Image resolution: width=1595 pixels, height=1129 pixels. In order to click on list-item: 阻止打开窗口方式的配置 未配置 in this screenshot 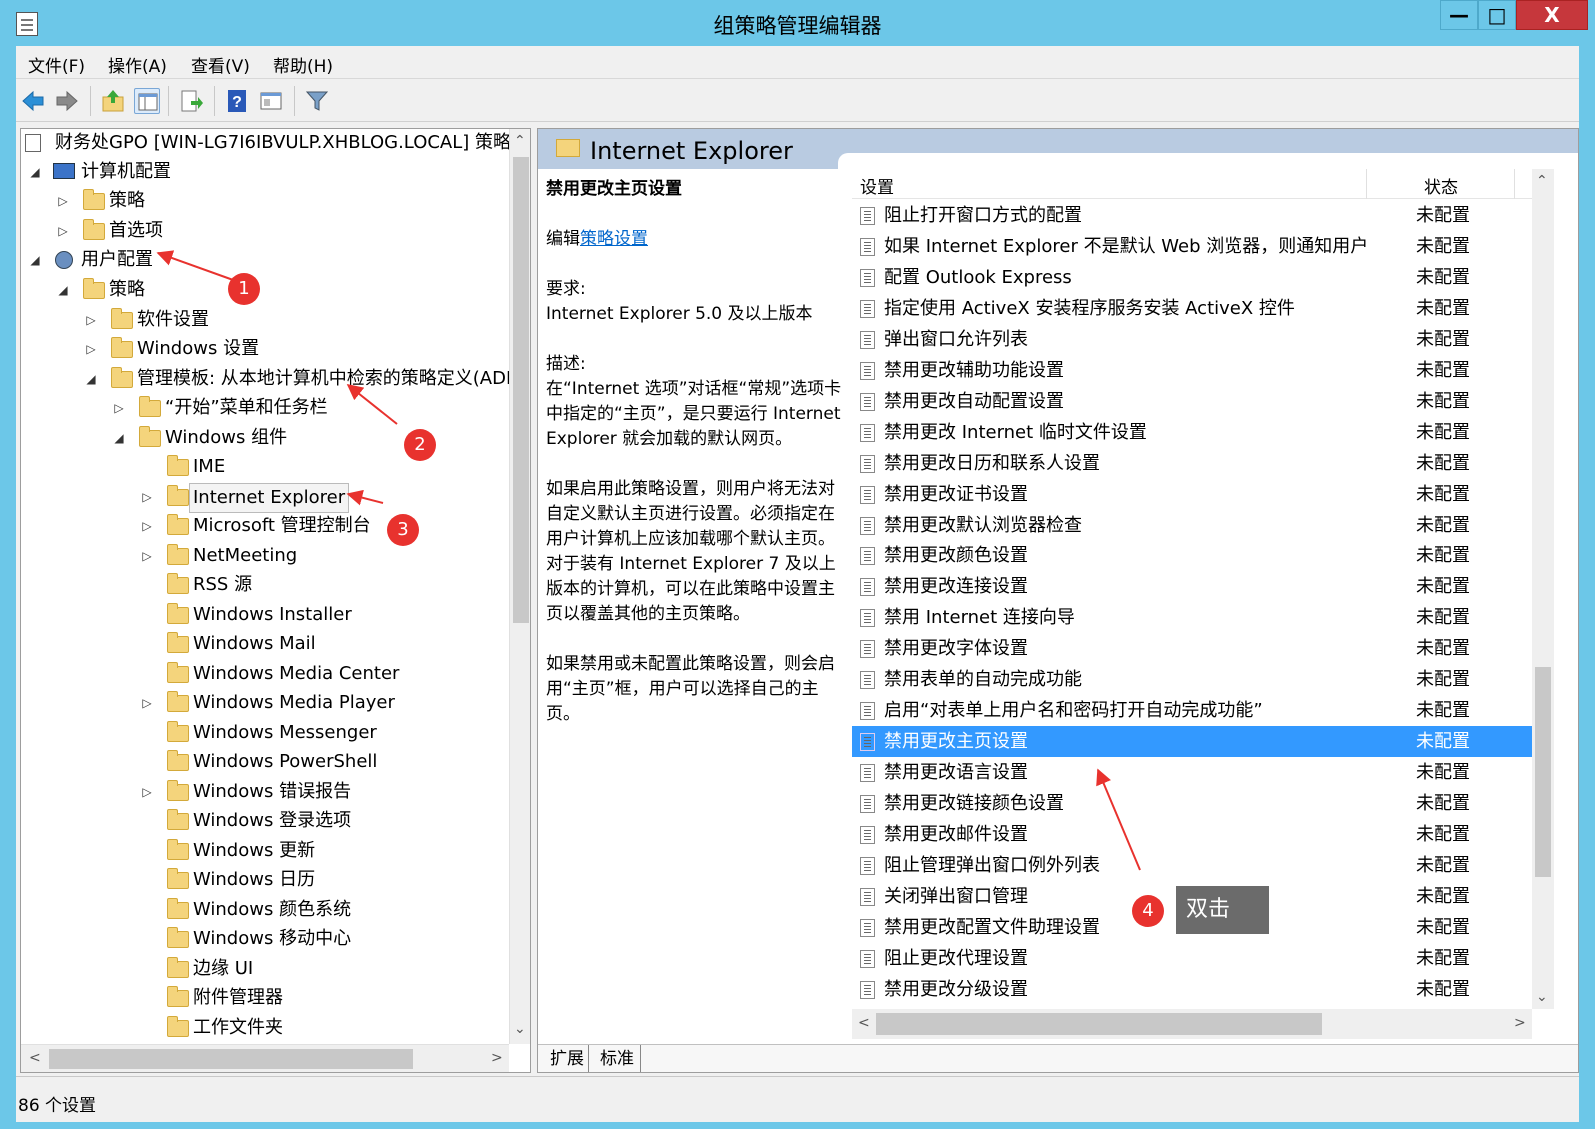, I will do `click(1192, 215)`.